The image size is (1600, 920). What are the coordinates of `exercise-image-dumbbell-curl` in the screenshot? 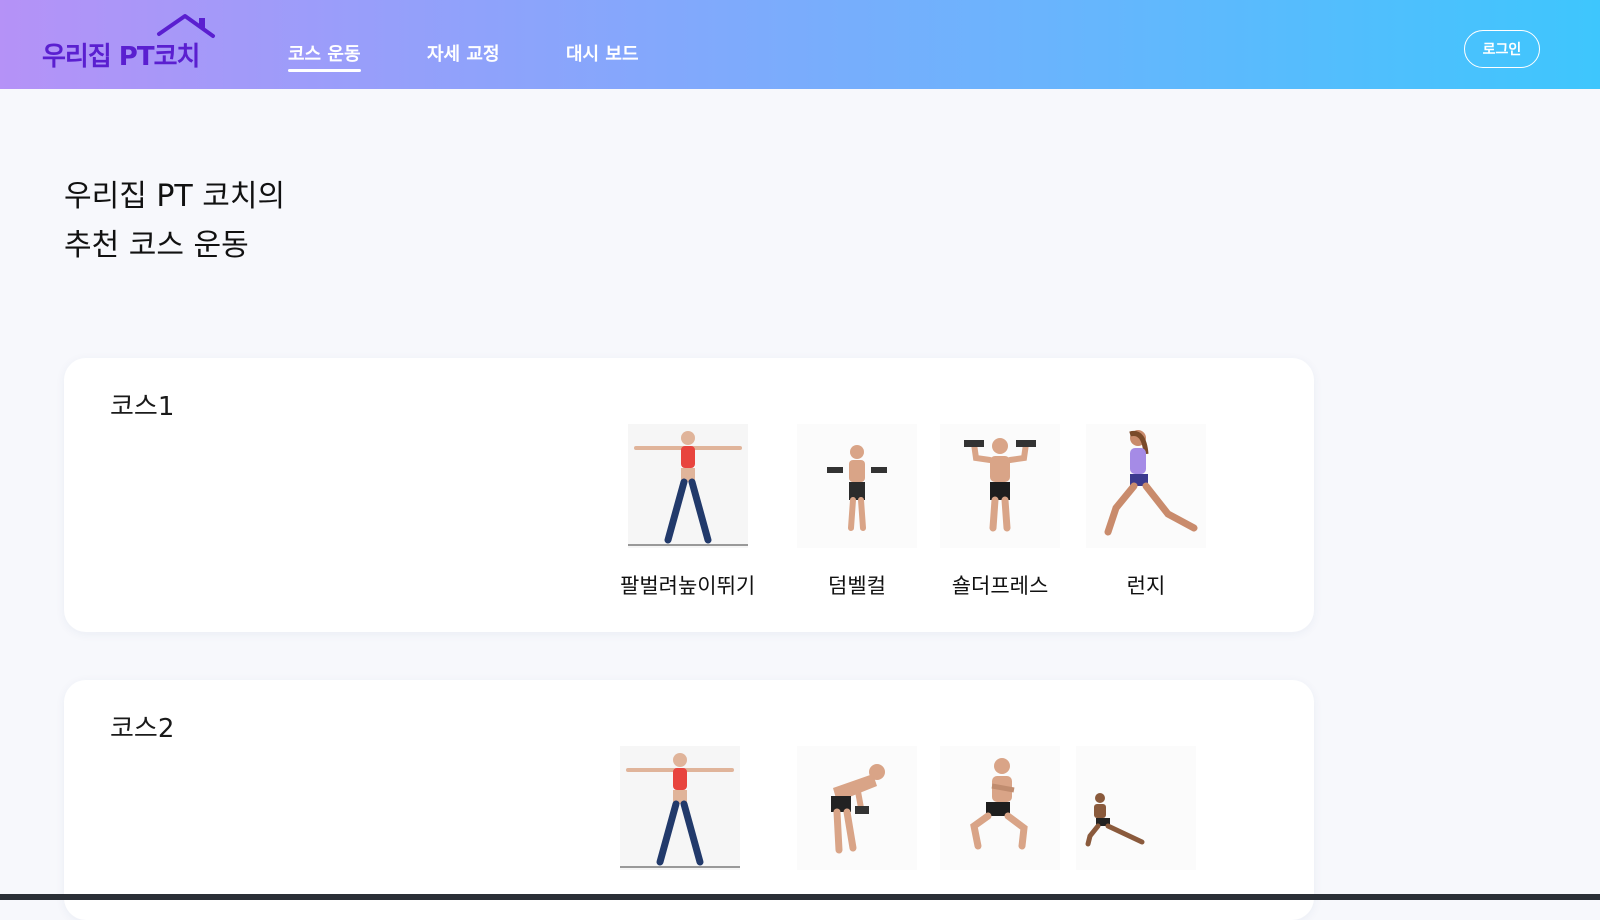 It's located at (857, 486).